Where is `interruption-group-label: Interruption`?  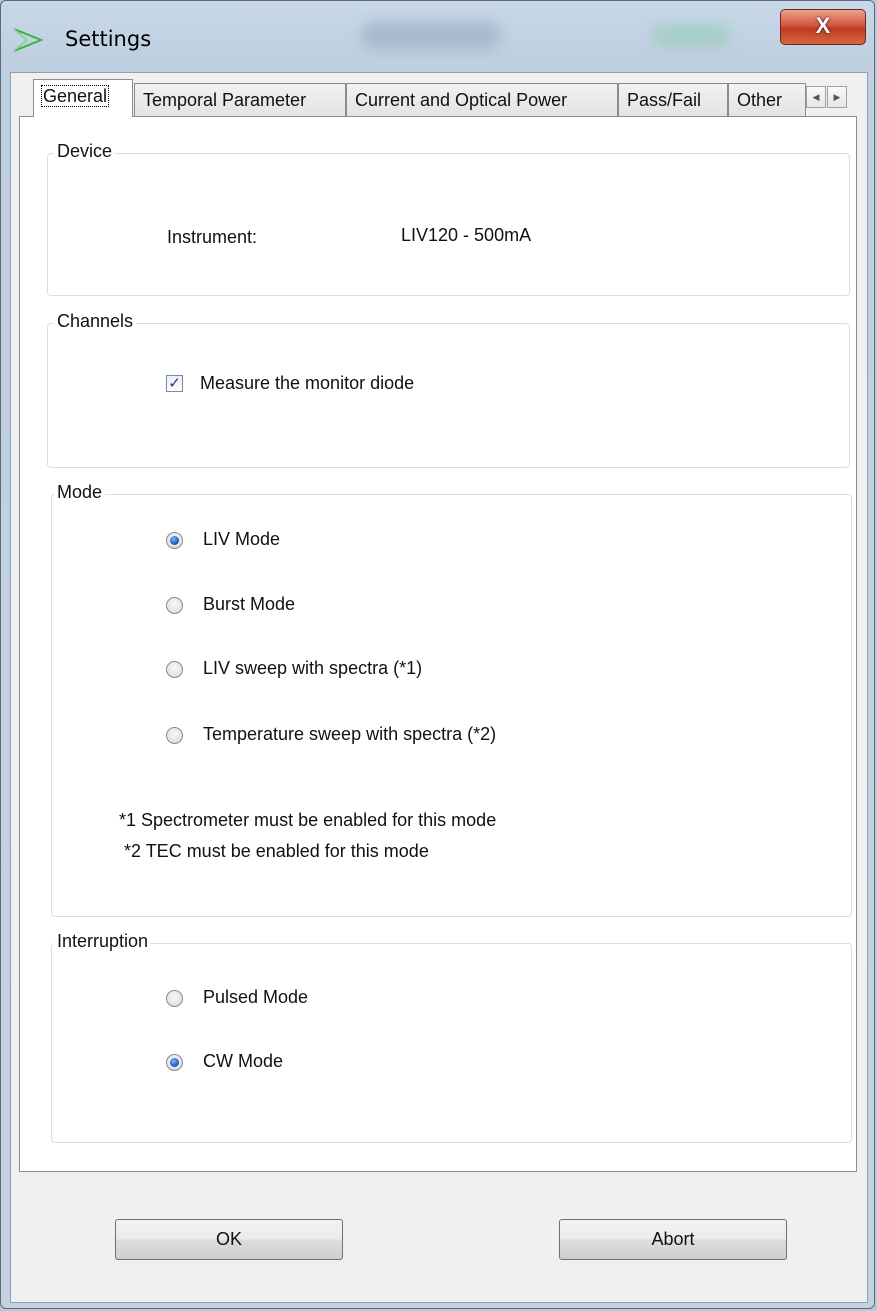
interruption-group-label: Interruption is located at coordinates (103, 941).